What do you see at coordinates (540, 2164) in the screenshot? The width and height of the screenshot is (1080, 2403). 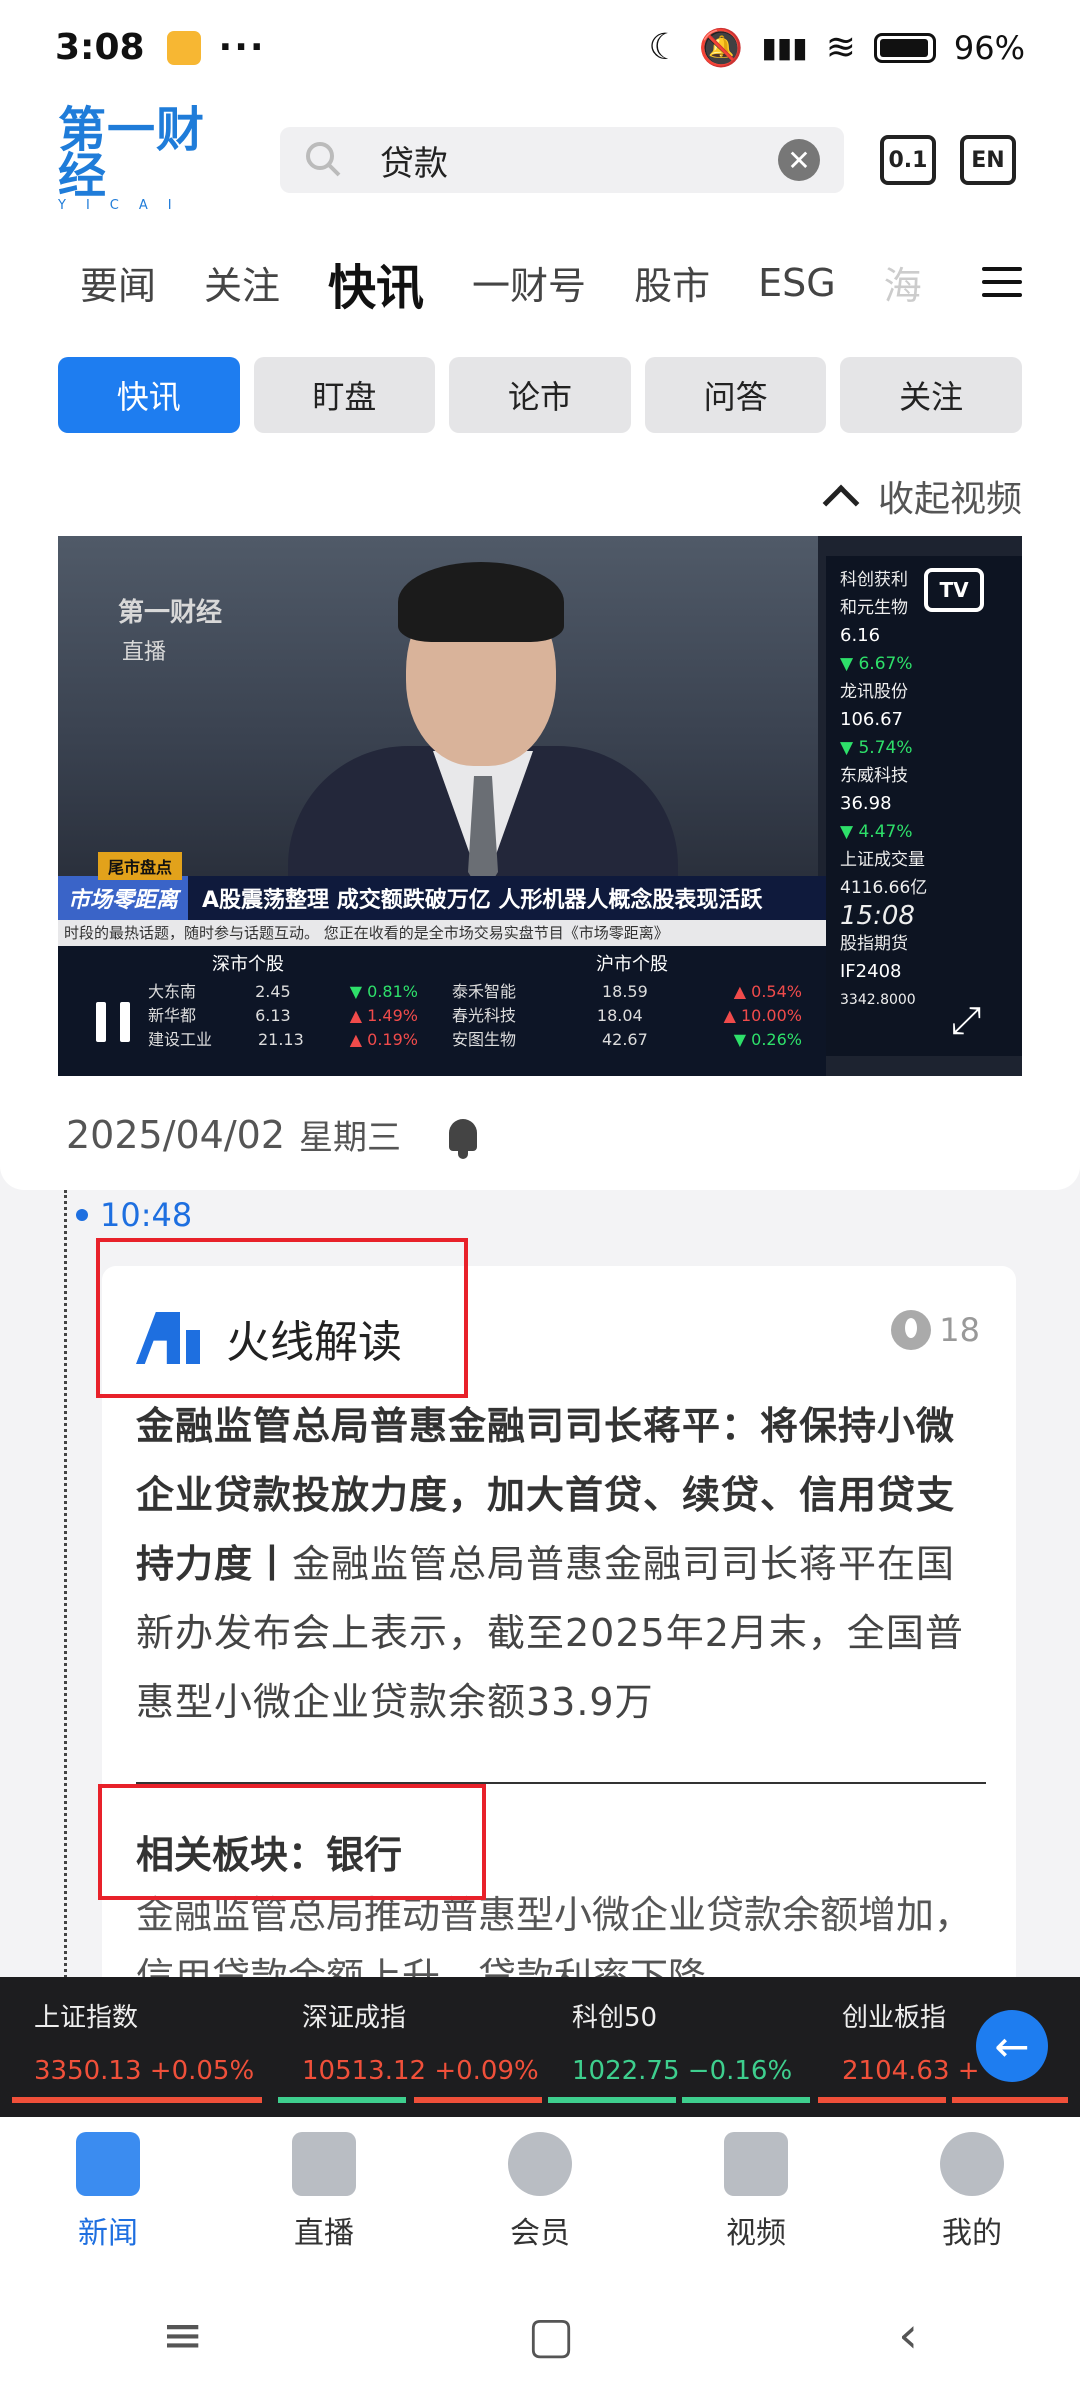 I see `member-icon` at bounding box center [540, 2164].